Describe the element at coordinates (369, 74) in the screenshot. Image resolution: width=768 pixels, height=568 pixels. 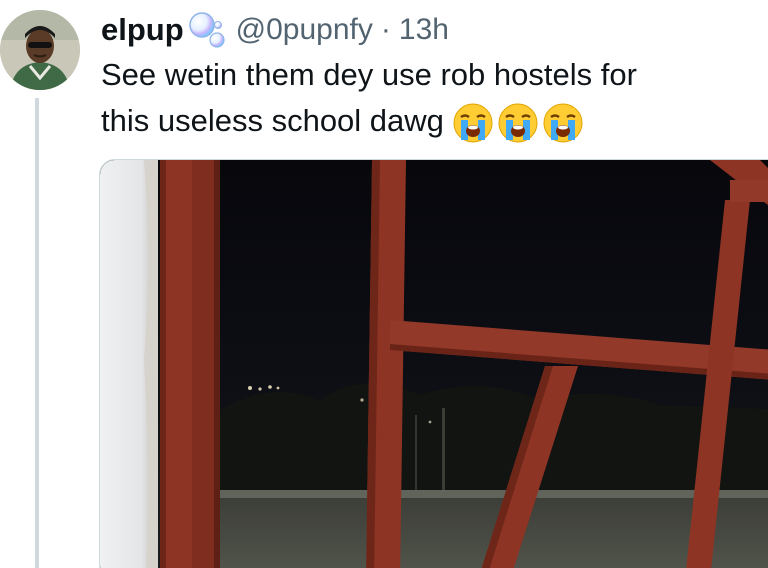
I see `tweet-text-line-1: See wetin them dey use rob hostels for` at that location.